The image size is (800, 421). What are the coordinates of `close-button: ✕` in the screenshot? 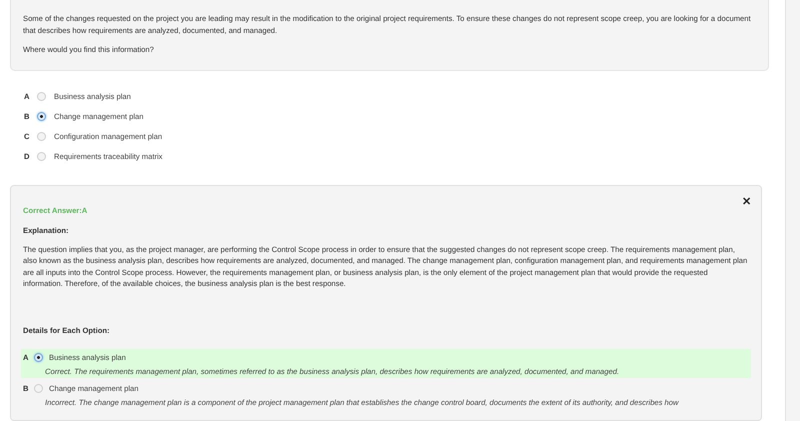 It's located at (746, 201).